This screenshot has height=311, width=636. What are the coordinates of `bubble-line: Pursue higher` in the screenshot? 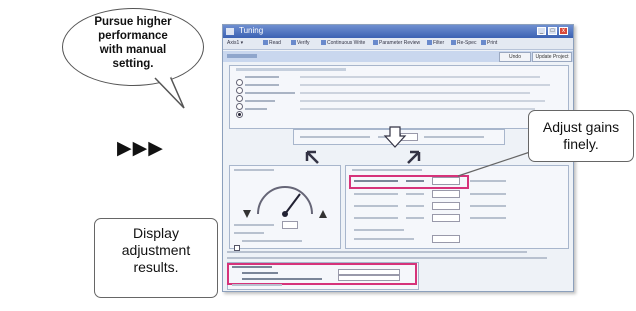 It's located at (133, 22).